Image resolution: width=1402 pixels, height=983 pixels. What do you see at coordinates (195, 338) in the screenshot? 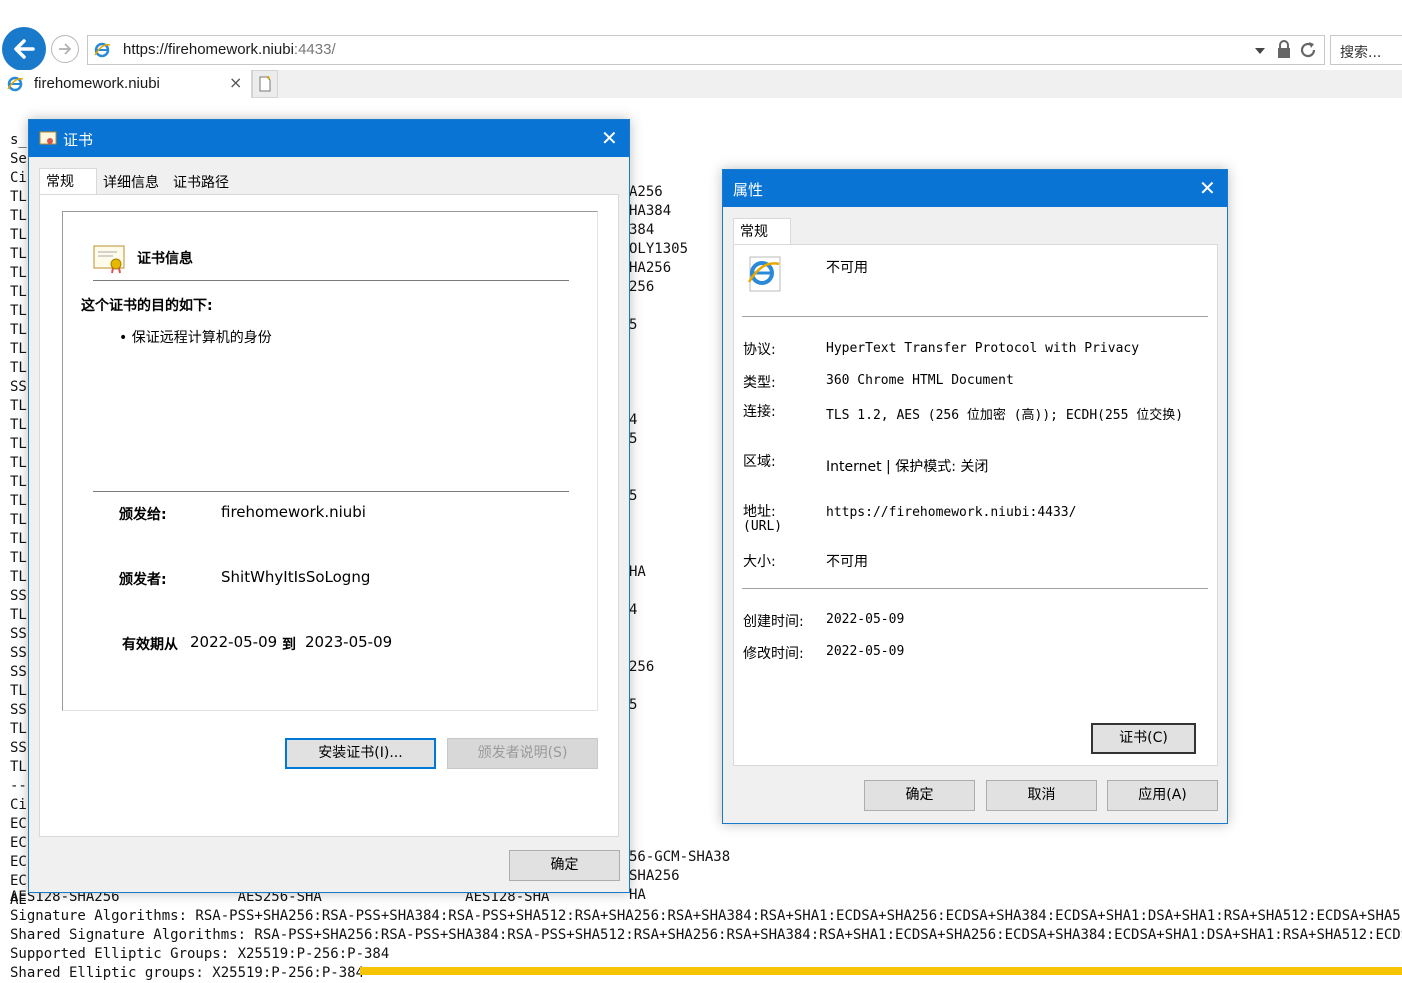
I see `purpose-item: • 保证远程计算机的身份` at bounding box center [195, 338].